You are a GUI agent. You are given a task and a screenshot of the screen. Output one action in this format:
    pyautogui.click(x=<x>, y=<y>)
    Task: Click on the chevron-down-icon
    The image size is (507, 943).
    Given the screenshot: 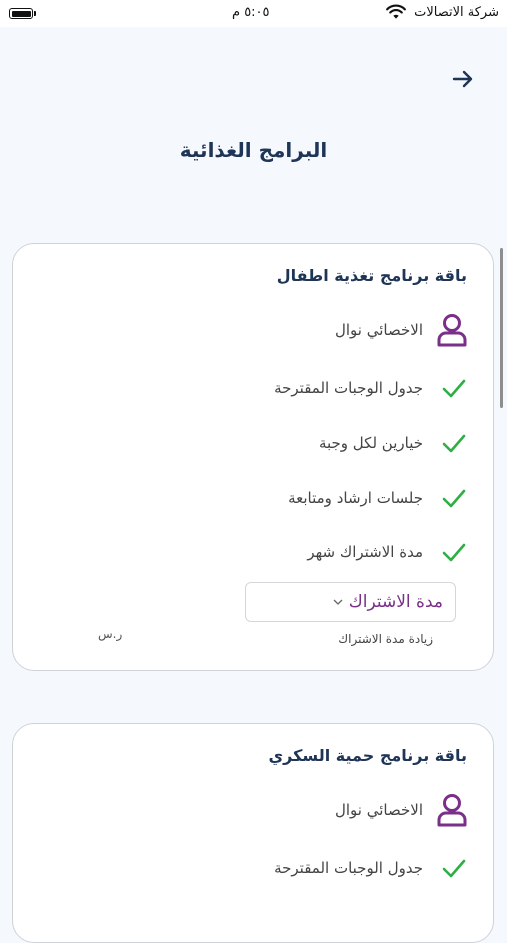 What is the action you would take?
    pyautogui.click(x=338, y=602)
    